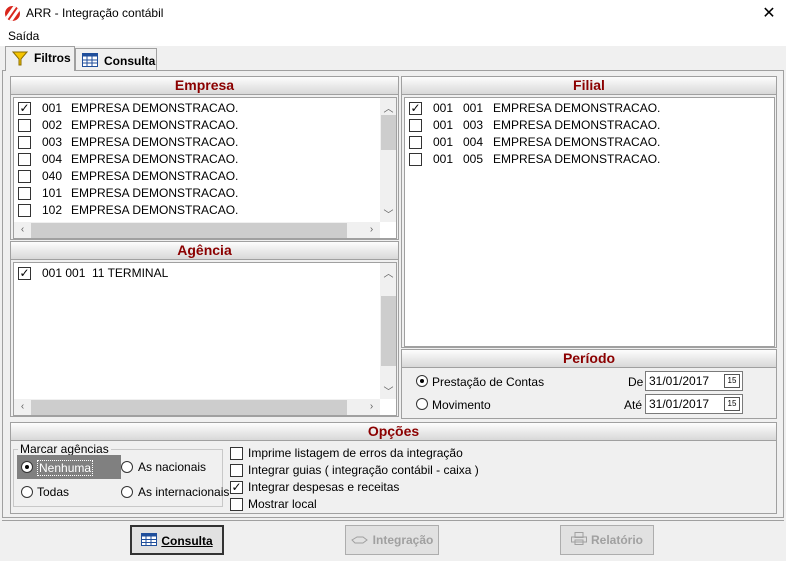 The image size is (786, 561). What do you see at coordinates (282, 504) in the screenshot?
I see `option-label: Mostrar local` at bounding box center [282, 504].